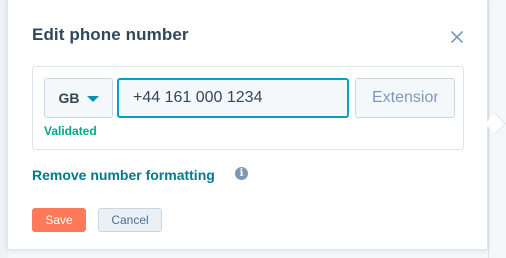 The width and height of the screenshot is (506, 258). I want to click on remove-number-formatting-link: Remove number formatting, so click(123, 175).